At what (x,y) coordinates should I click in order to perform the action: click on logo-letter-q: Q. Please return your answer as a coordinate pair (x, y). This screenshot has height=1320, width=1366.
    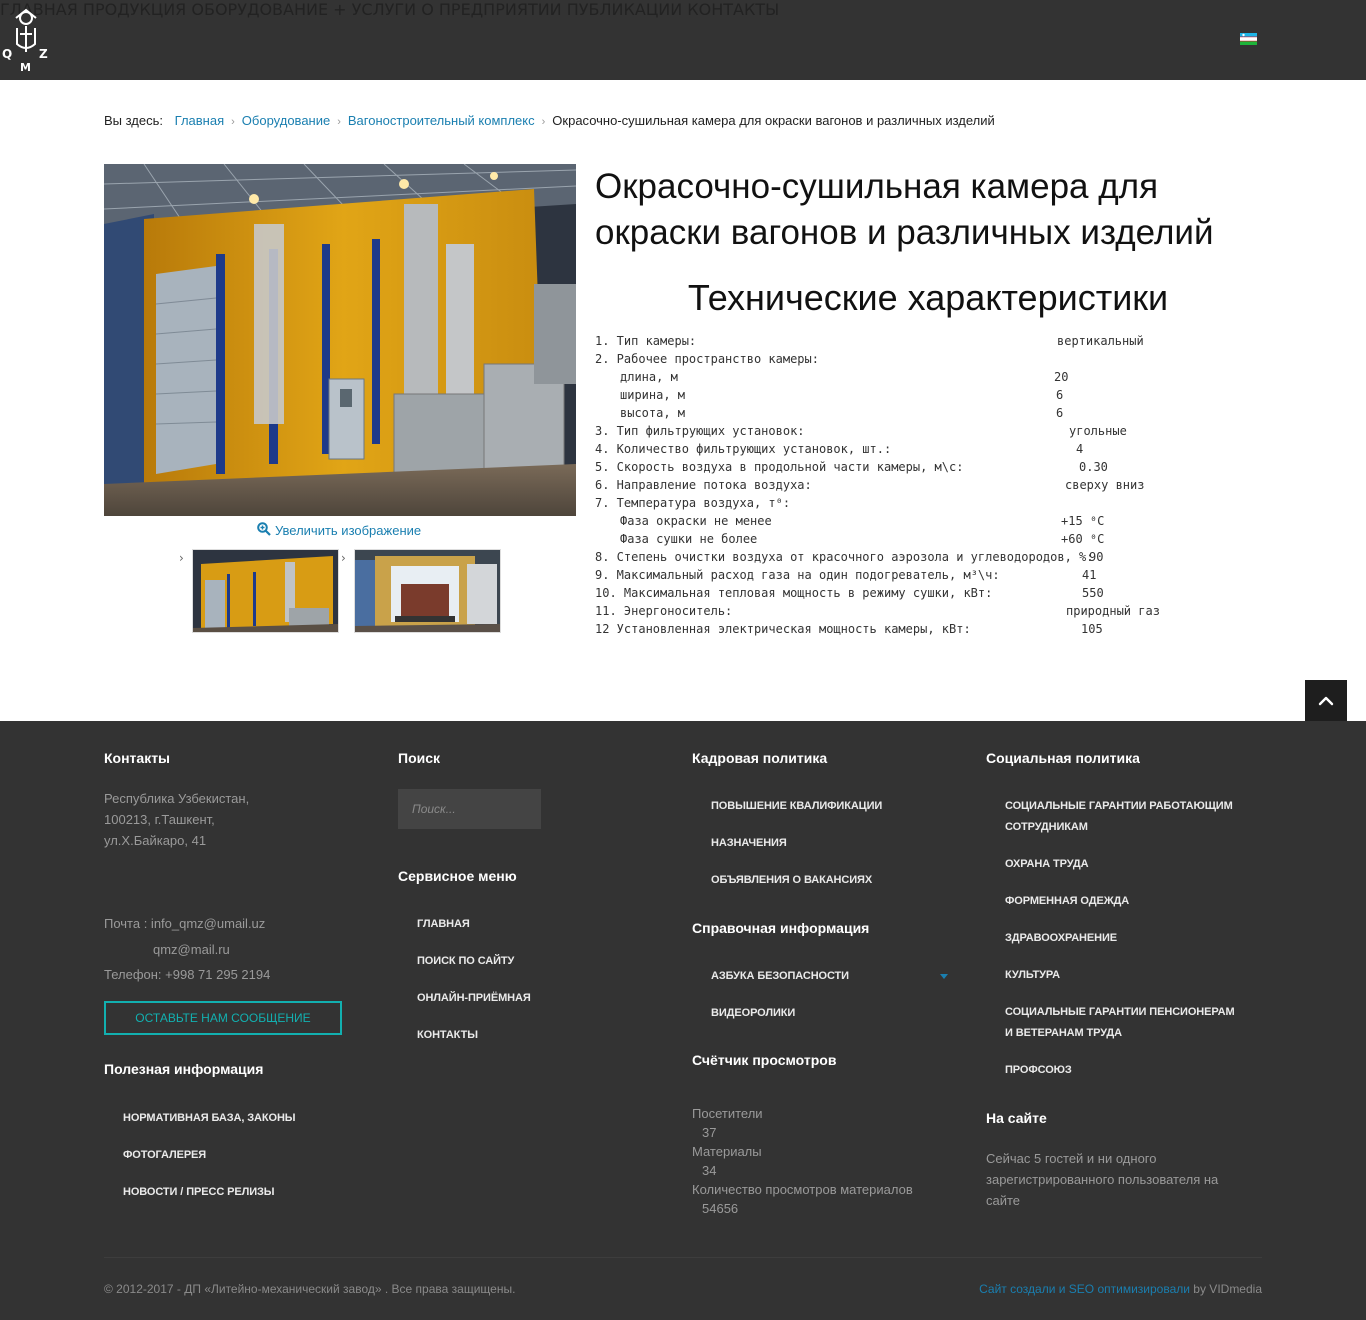
    Looking at the image, I should click on (7, 54).